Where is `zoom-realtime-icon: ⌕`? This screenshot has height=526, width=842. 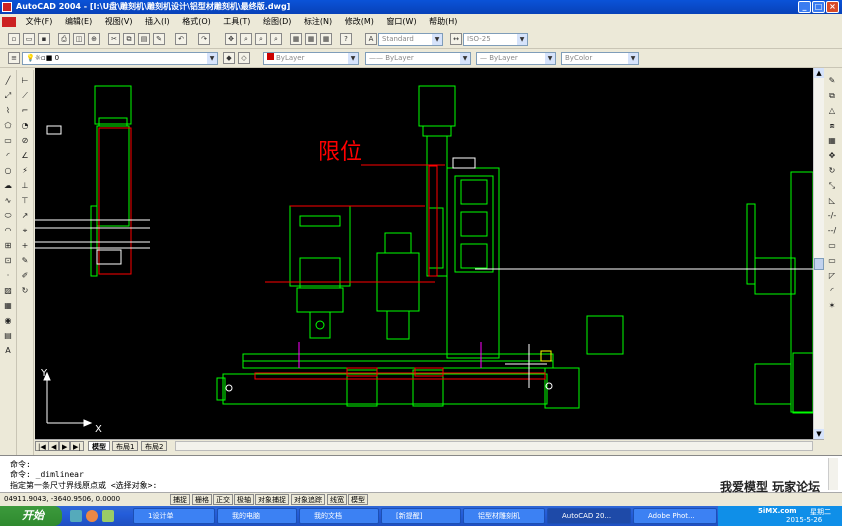 zoom-realtime-icon: ⌕ is located at coordinates (246, 39).